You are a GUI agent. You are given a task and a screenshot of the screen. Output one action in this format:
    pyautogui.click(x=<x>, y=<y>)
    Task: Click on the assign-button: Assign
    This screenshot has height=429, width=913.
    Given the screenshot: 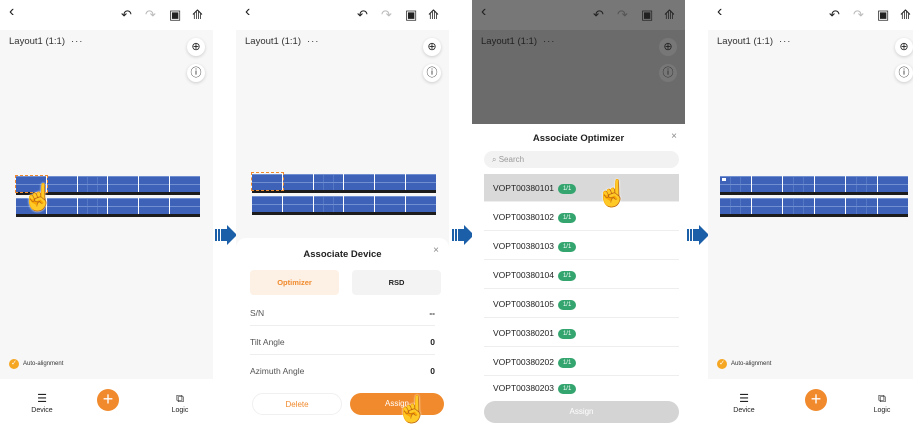 What is the action you would take?
    pyautogui.click(x=581, y=412)
    